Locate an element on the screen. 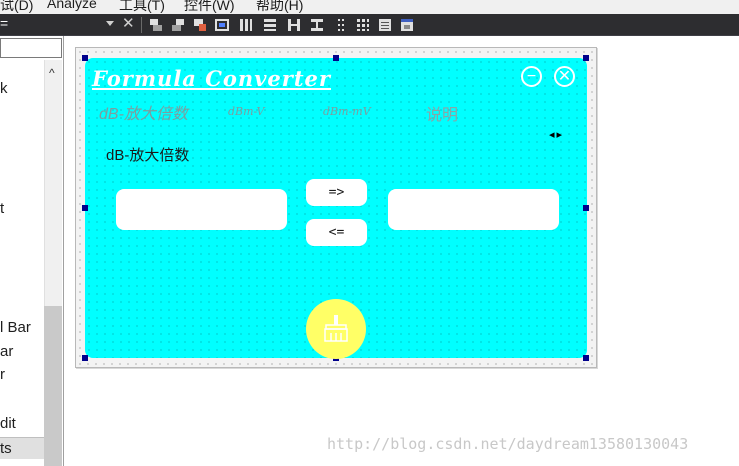 Image resolution: width=739 pixels, height=466 pixels. toolbox-scroll-thumb is located at coordinates (53, 386).